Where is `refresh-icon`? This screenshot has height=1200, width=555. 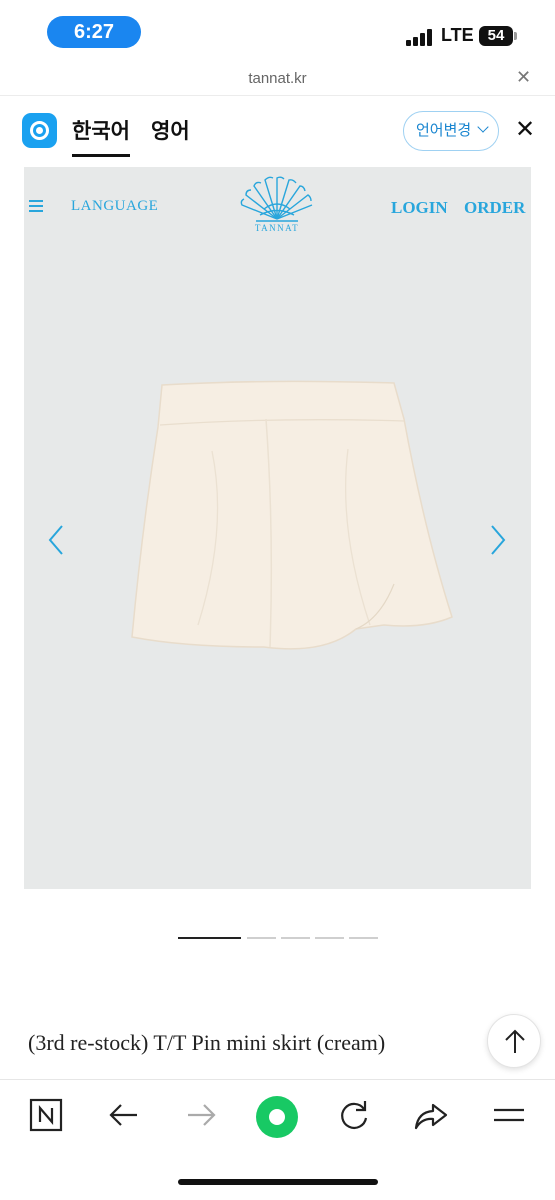
refresh-icon is located at coordinates (356, 1118).